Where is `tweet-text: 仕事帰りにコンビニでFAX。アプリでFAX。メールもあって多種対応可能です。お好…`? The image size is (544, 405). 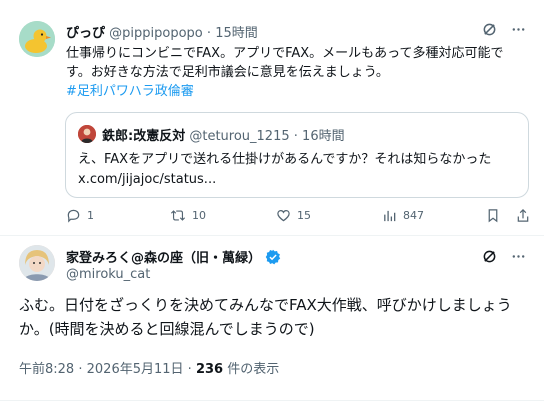
tweet-text: 仕事帰りにコンビニでFAX。アプリでFAX。メールもあって多種対応可能です。お好… is located at coordinates (297, 72).